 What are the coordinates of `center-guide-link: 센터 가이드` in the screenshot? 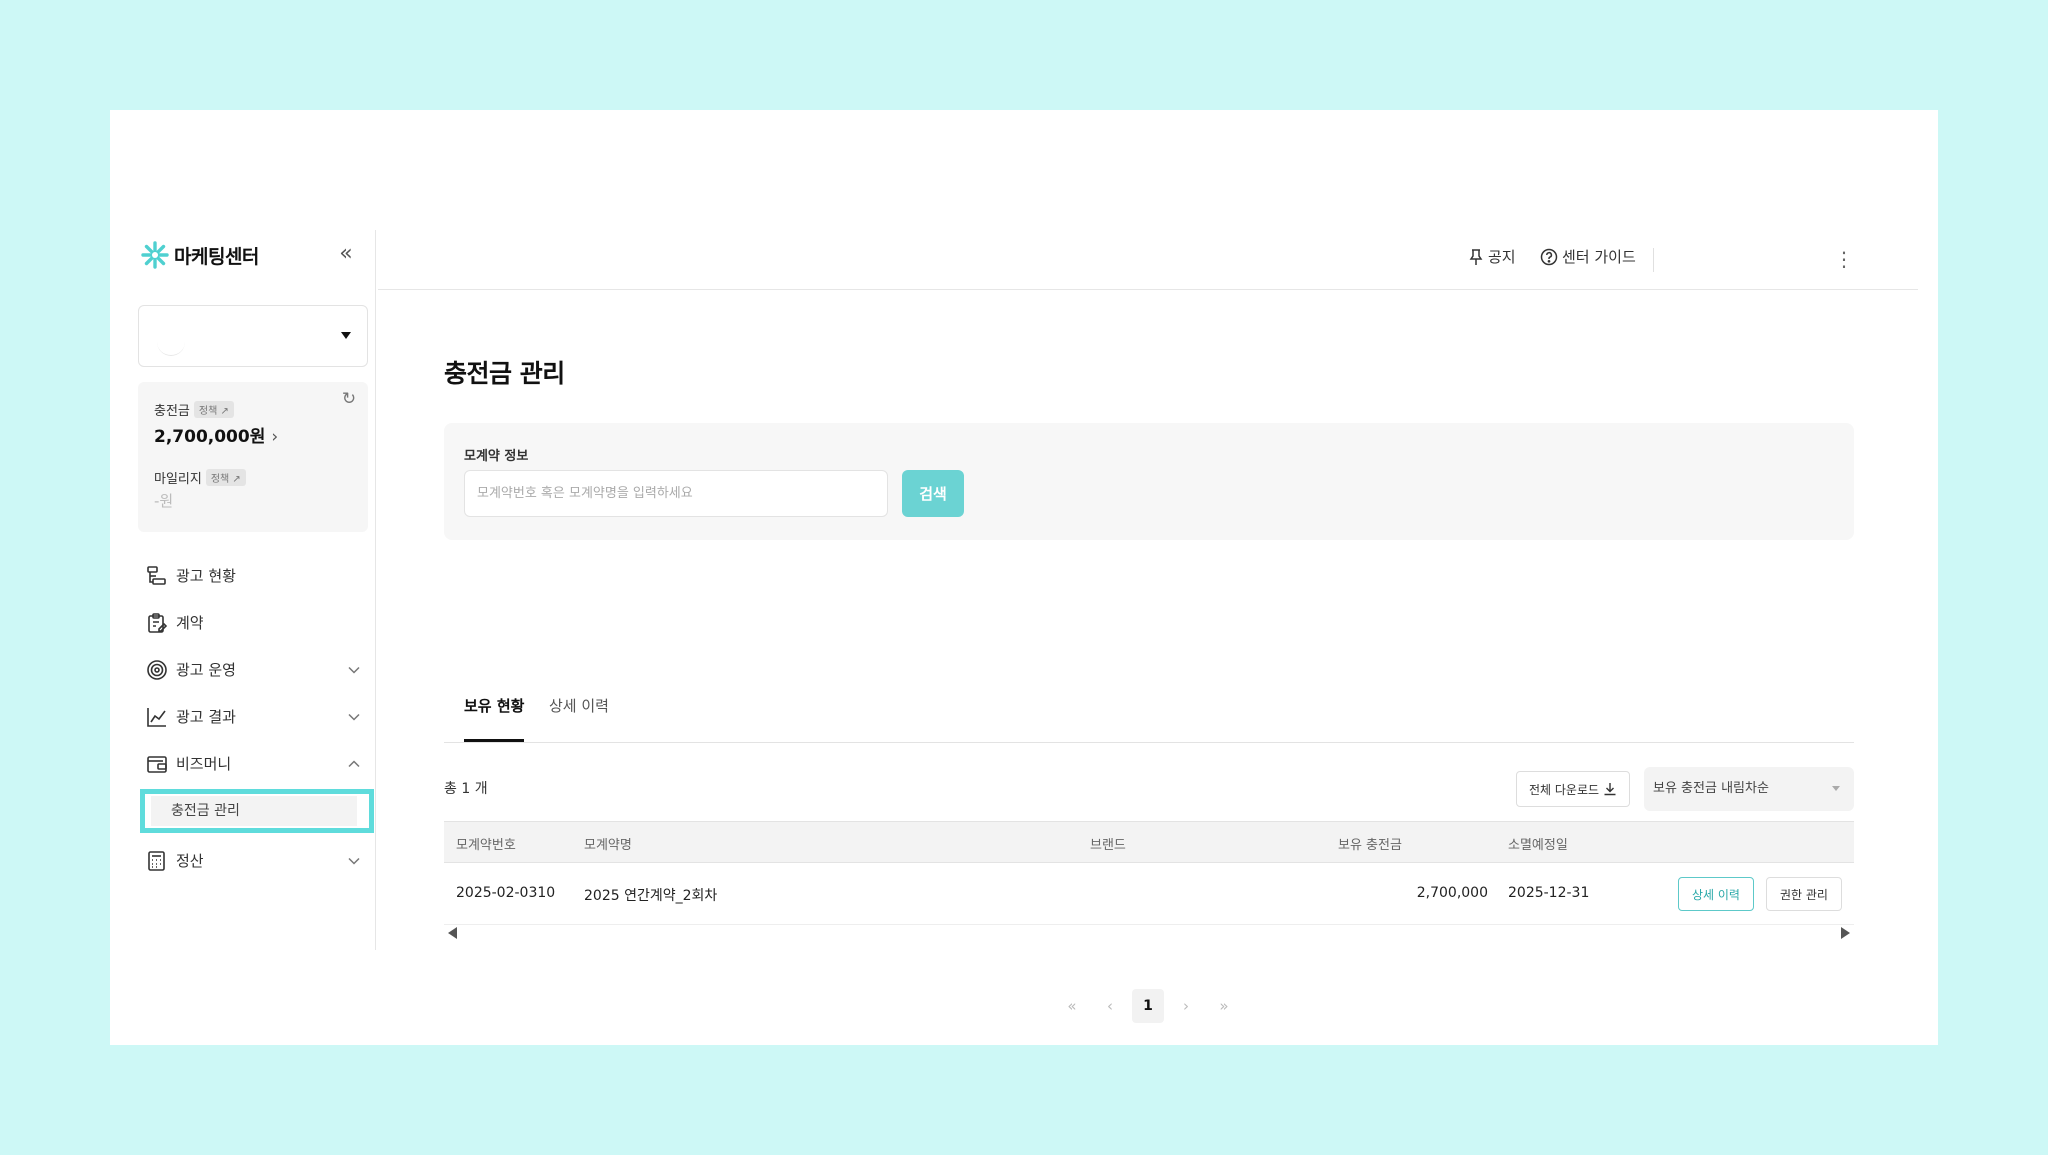 It's located at (1588, 256).